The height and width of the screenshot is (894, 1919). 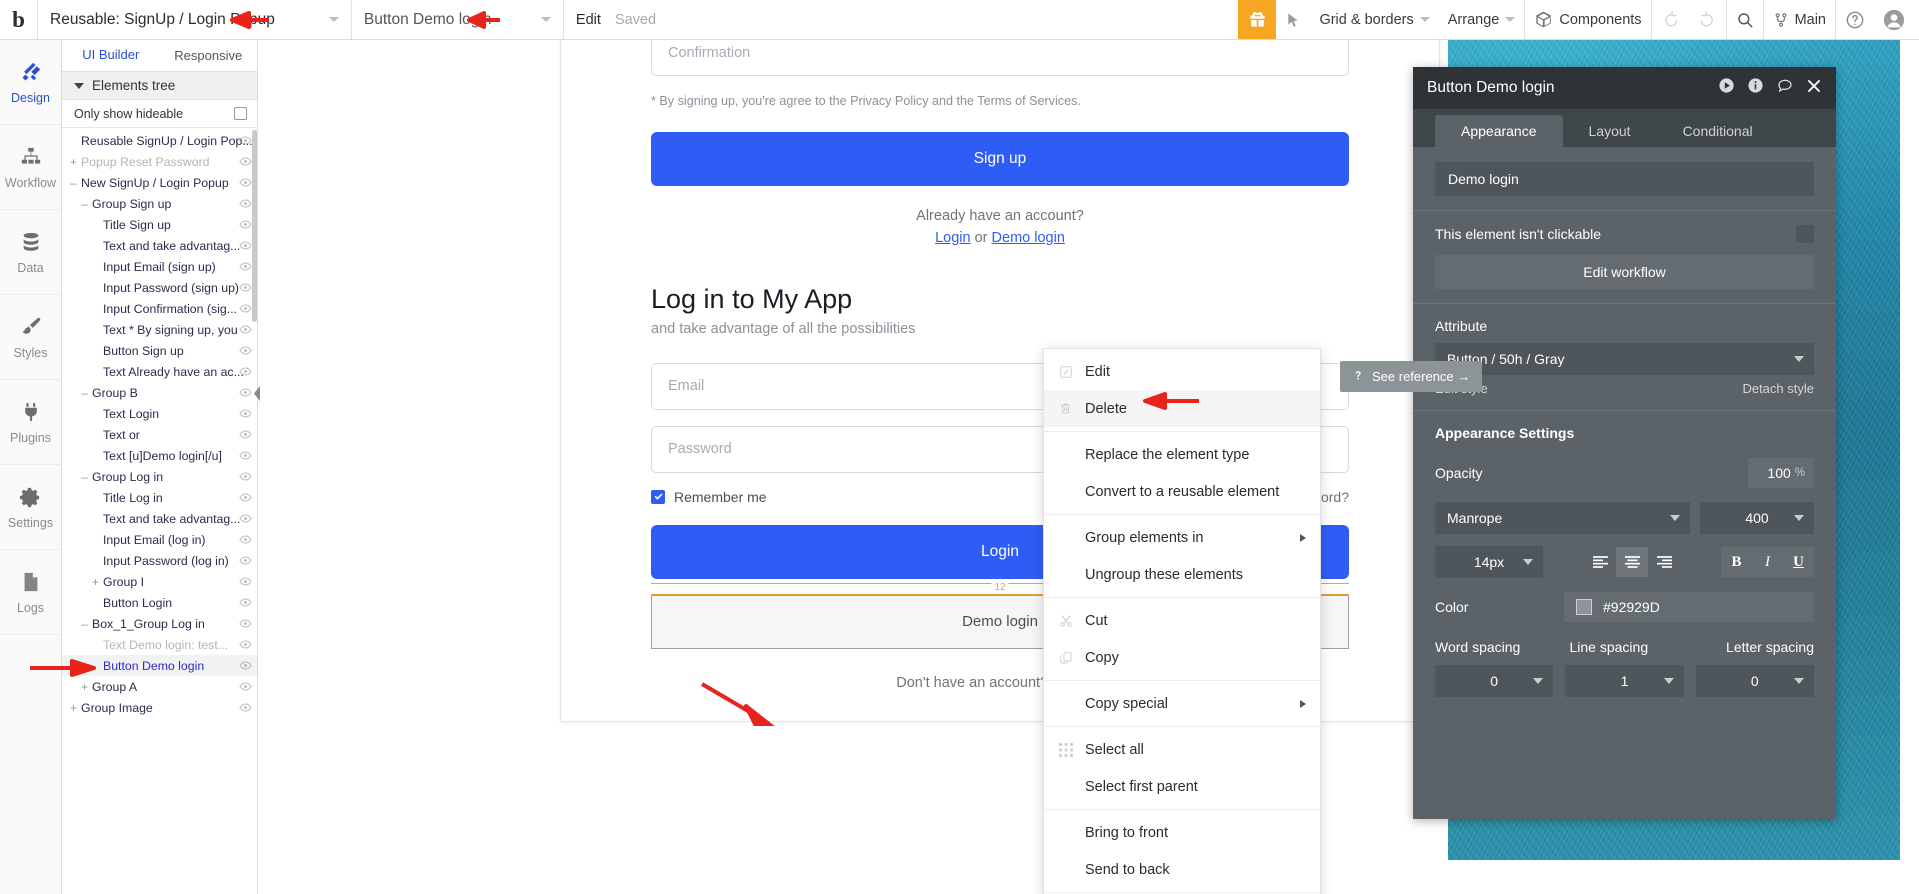 I want to click on demo-login-link: Demo login, so click(x=1028, y=238).